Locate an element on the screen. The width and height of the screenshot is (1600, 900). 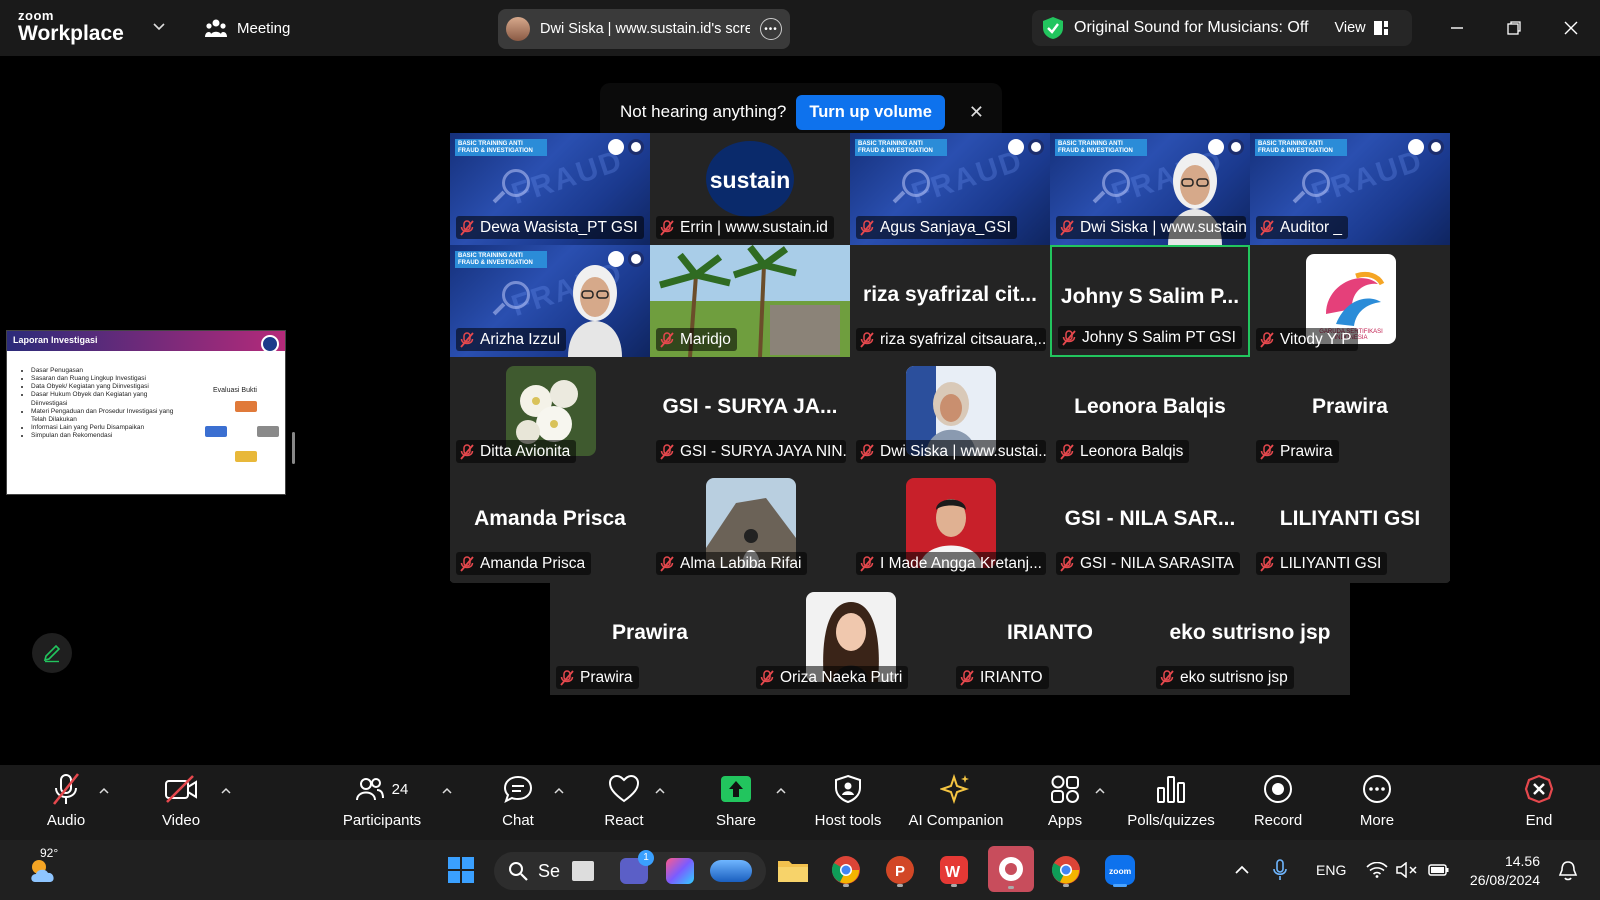
notification-bell-icon is located at coordinates (1568, 871).